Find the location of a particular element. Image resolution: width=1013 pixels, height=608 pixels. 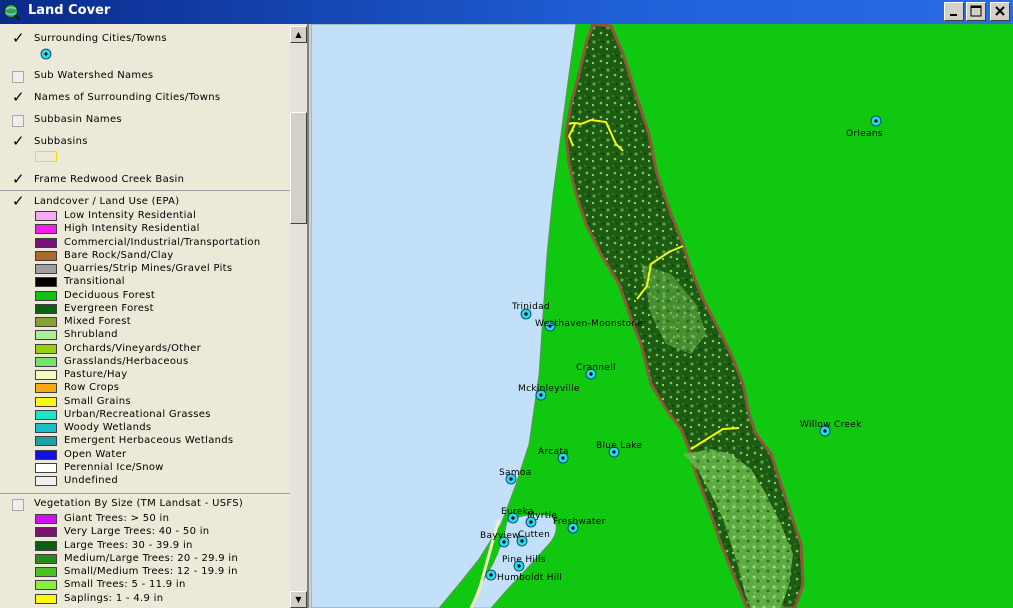

landcover-class-label: Commercial/Industrial/Transportation is located at coordinates (162, 242).